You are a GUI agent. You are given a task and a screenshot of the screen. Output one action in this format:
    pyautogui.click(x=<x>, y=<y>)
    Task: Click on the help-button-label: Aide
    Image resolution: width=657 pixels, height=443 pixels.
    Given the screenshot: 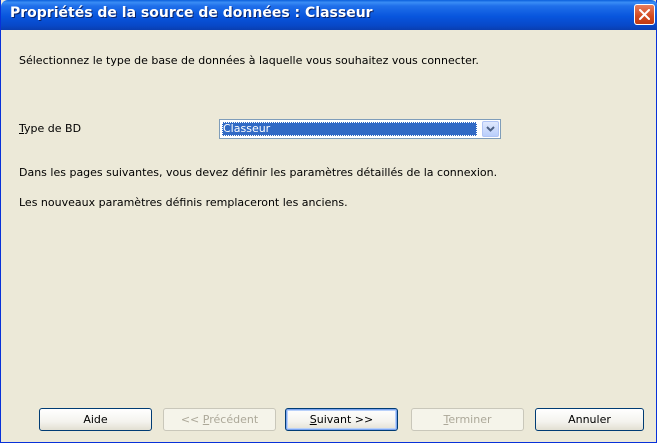 What is the action you would take?
    pyautogui.click(x=95, y=419)
    